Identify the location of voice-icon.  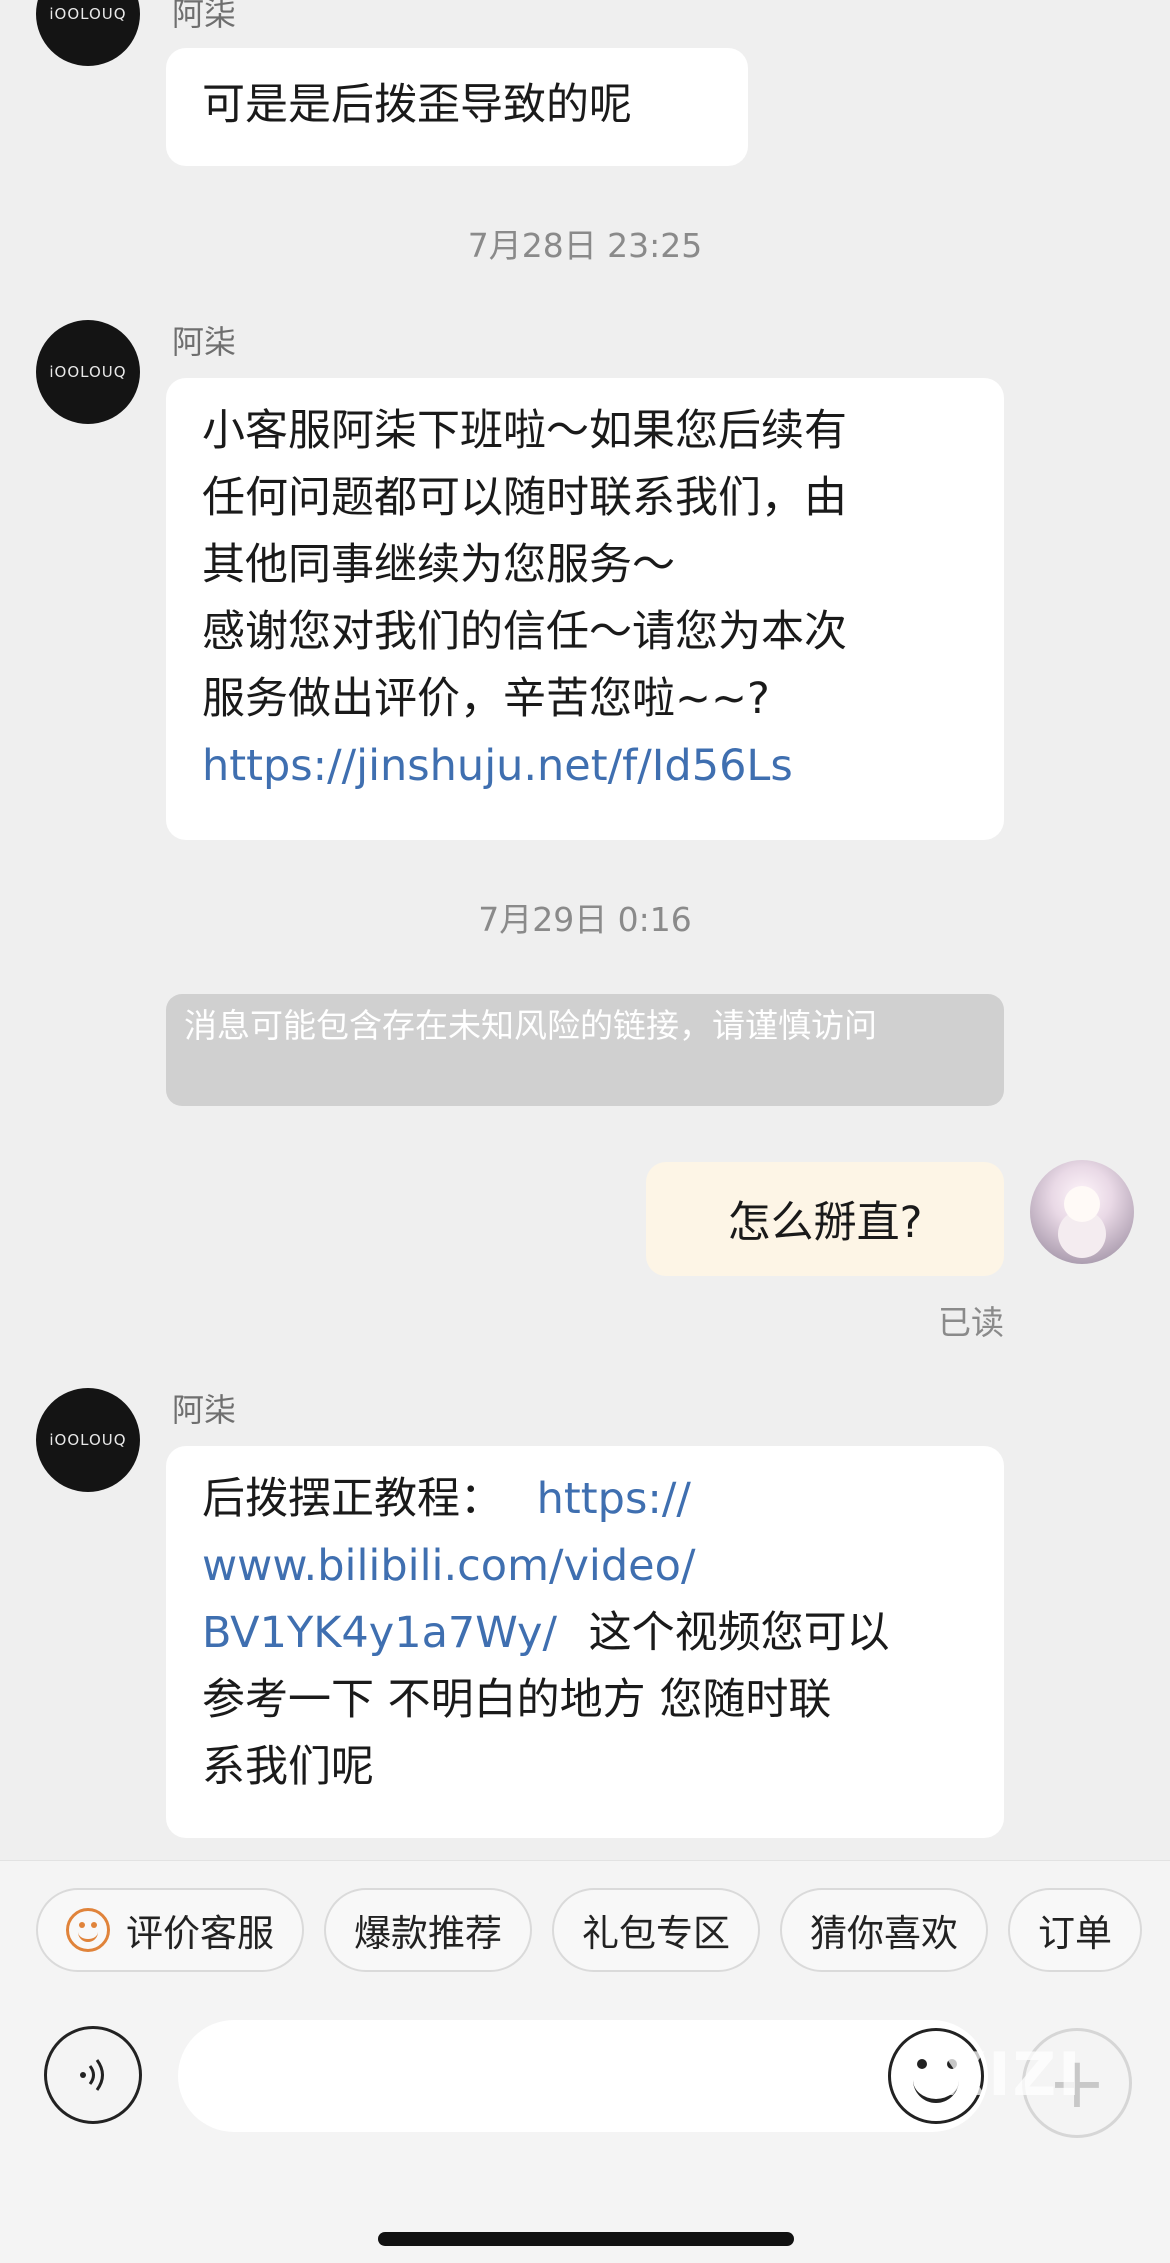
(93, 2075).